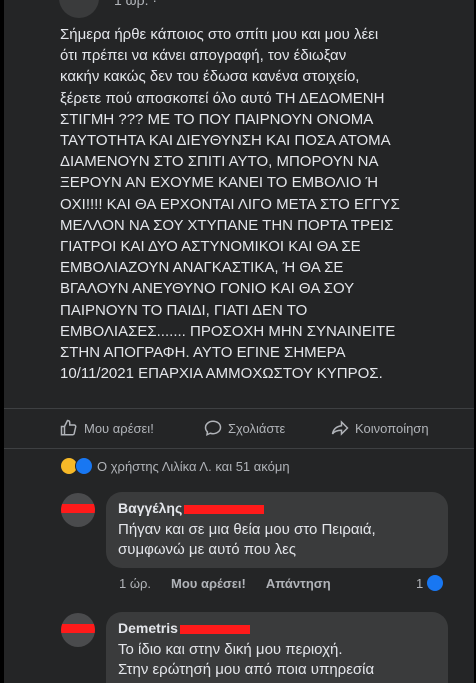 This screenshot has width=476, height=683. Describe the element at coordinates (79, 9) in the screenshot. I see `poster-avatar` at that location.